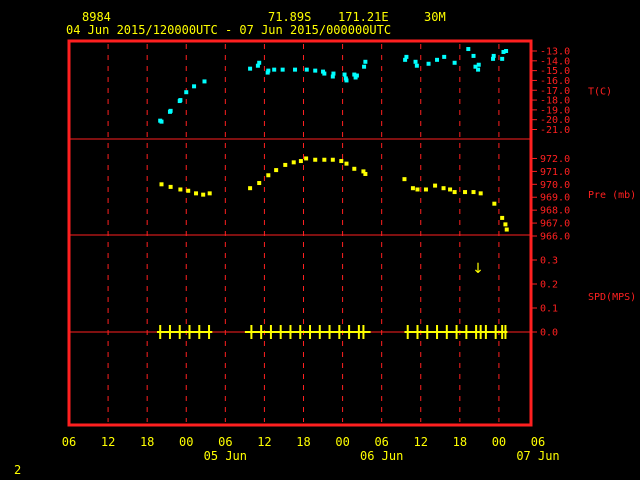 This screenshot has width=640, height=480. What do you see at coordinates (549, 261) in the screenshot?
I see `y-tick-label: 0.3` at bounding box center [549, 261].